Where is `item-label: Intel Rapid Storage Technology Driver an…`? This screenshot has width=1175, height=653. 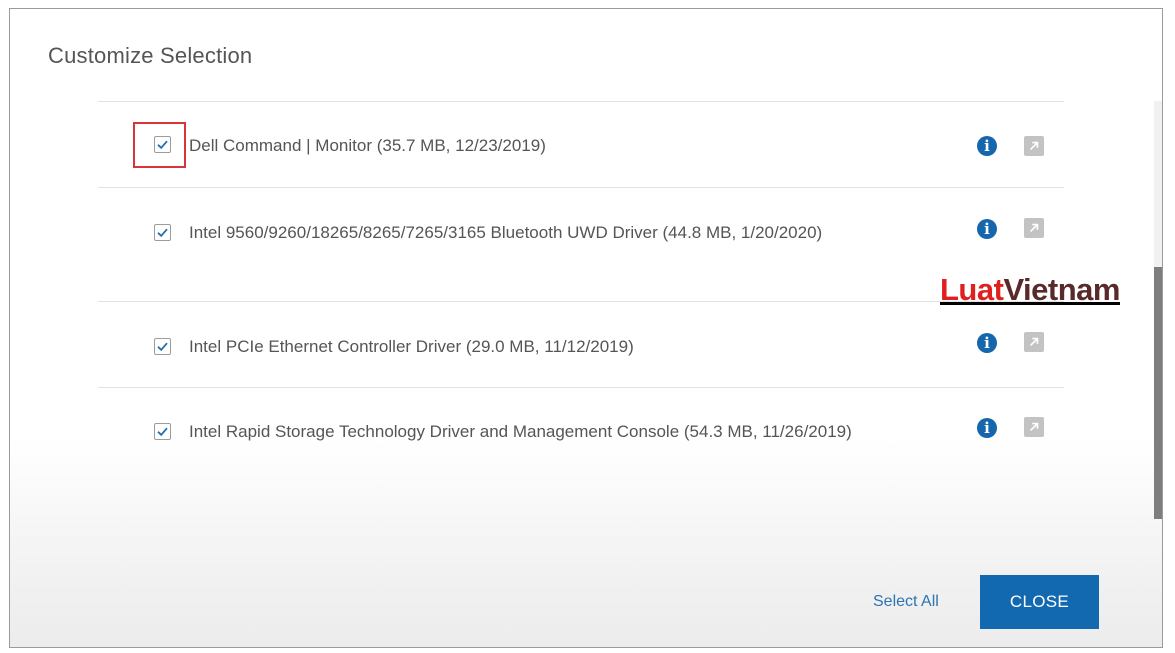 item-label: Intel Rapid Storage Technology Driver an… is located at coordinates (520, 431).